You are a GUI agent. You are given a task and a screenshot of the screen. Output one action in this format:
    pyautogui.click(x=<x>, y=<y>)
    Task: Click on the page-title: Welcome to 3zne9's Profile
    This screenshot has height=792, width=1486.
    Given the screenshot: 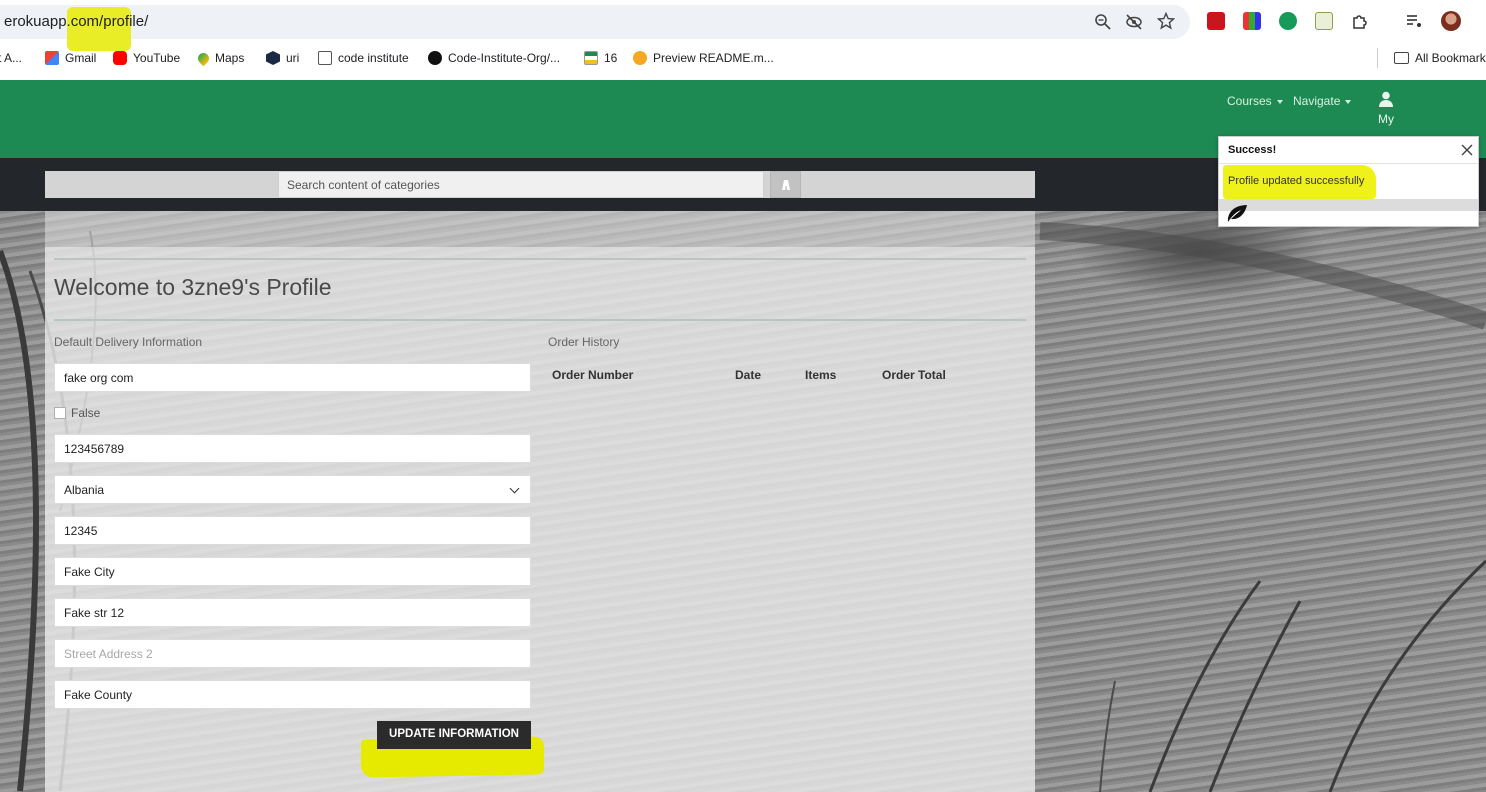 What is the action you would take?
    pyautogui.click(x=193, y=287)
    